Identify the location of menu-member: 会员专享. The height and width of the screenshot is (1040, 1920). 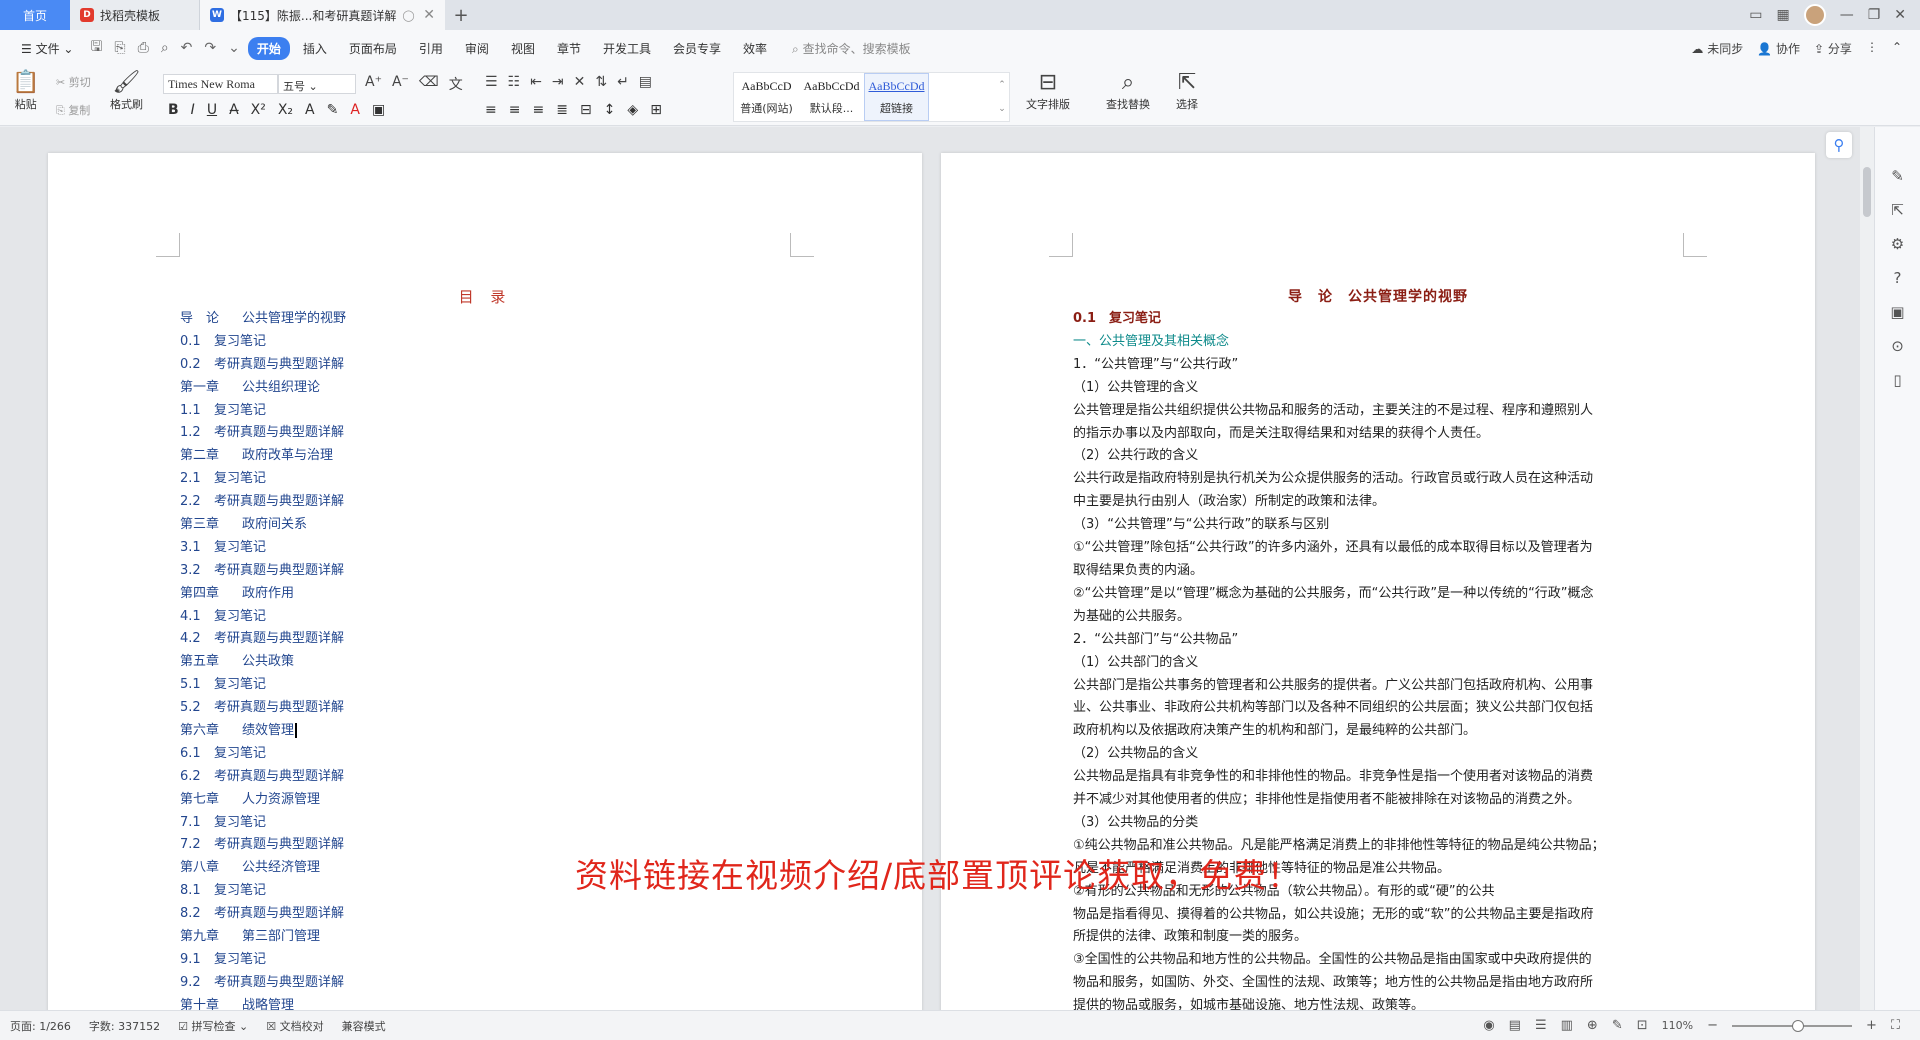
(697, 48).